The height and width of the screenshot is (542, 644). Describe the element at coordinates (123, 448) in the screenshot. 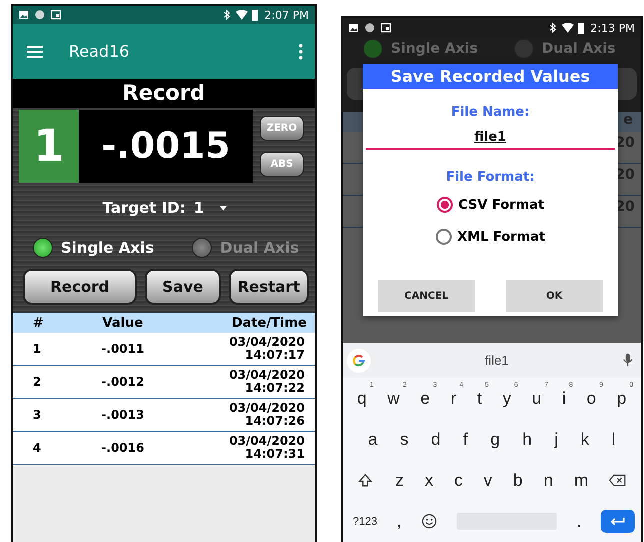

I see `table-cell-text: -.0016` at that location.